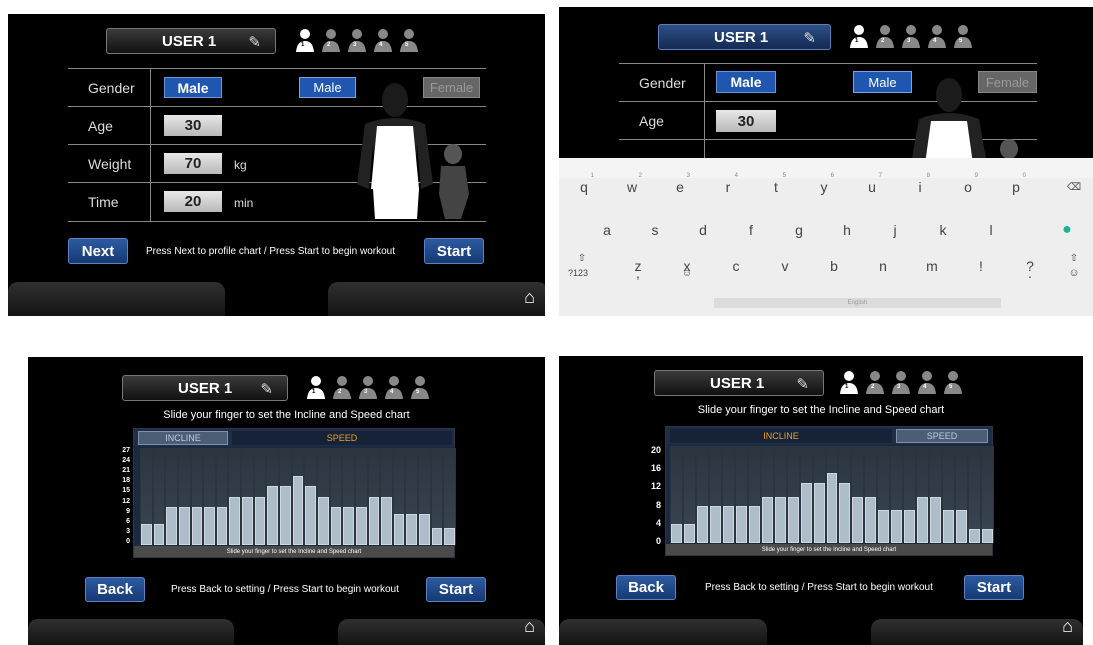 This screenshot has width=1093, height=645. Describe the element at coordinates (1067, 230) in the screenshot. I see `enter-check-icon: ●` at that location.